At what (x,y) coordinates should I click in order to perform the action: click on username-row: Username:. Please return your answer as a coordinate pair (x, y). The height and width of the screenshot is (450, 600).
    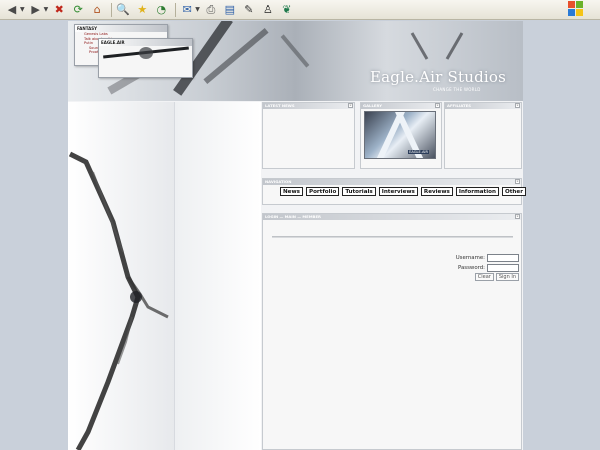
    Looking at the image, I should click on (487, 258).